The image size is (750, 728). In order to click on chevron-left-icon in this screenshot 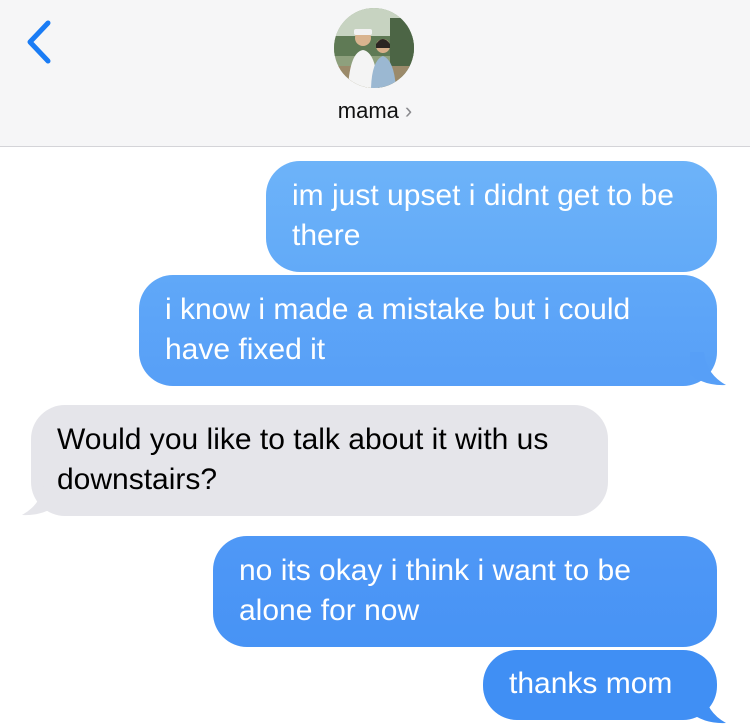, I will do `click(39, 42)`.